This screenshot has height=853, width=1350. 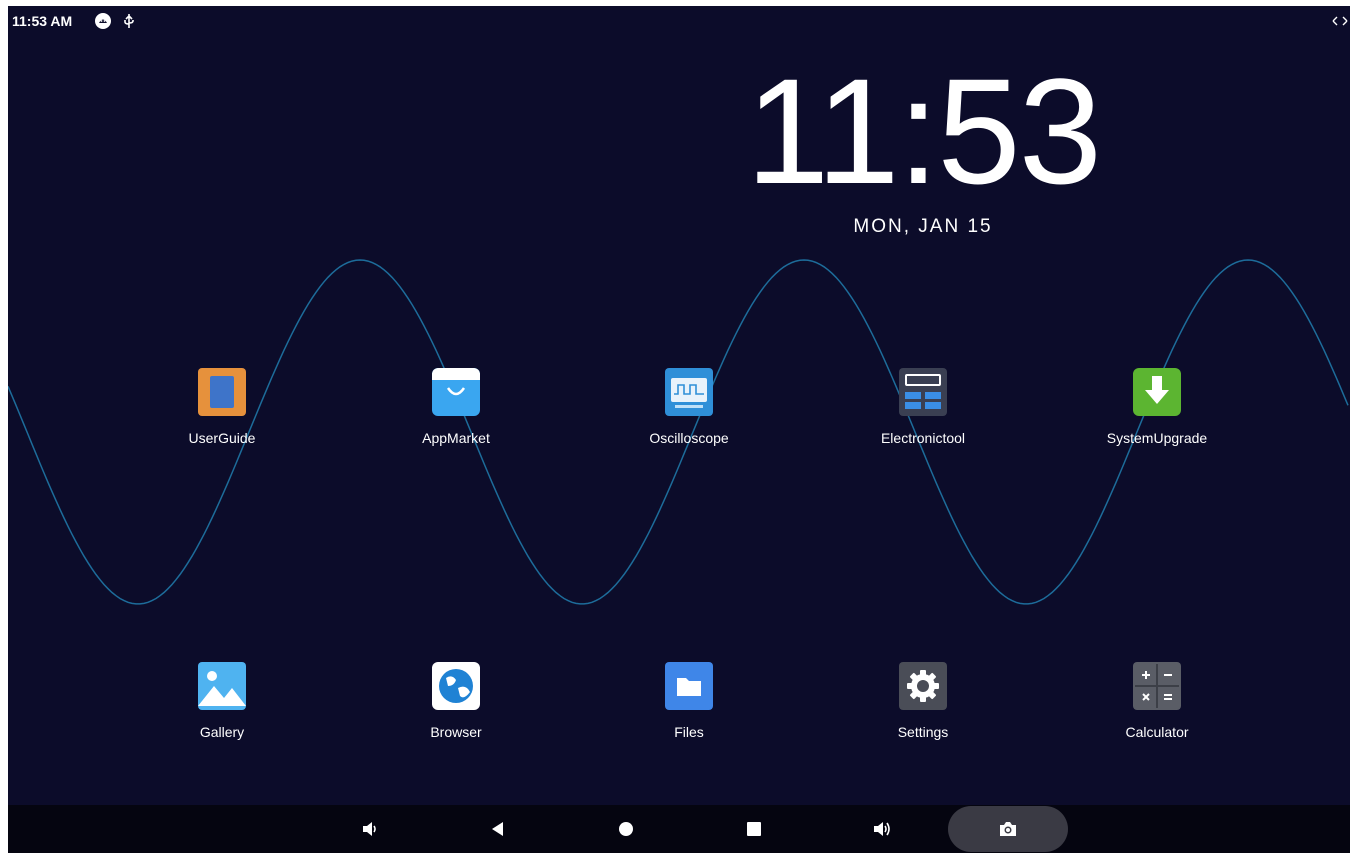 I want to click on status-time: 11:53 AM, so click(x=42, y=21).